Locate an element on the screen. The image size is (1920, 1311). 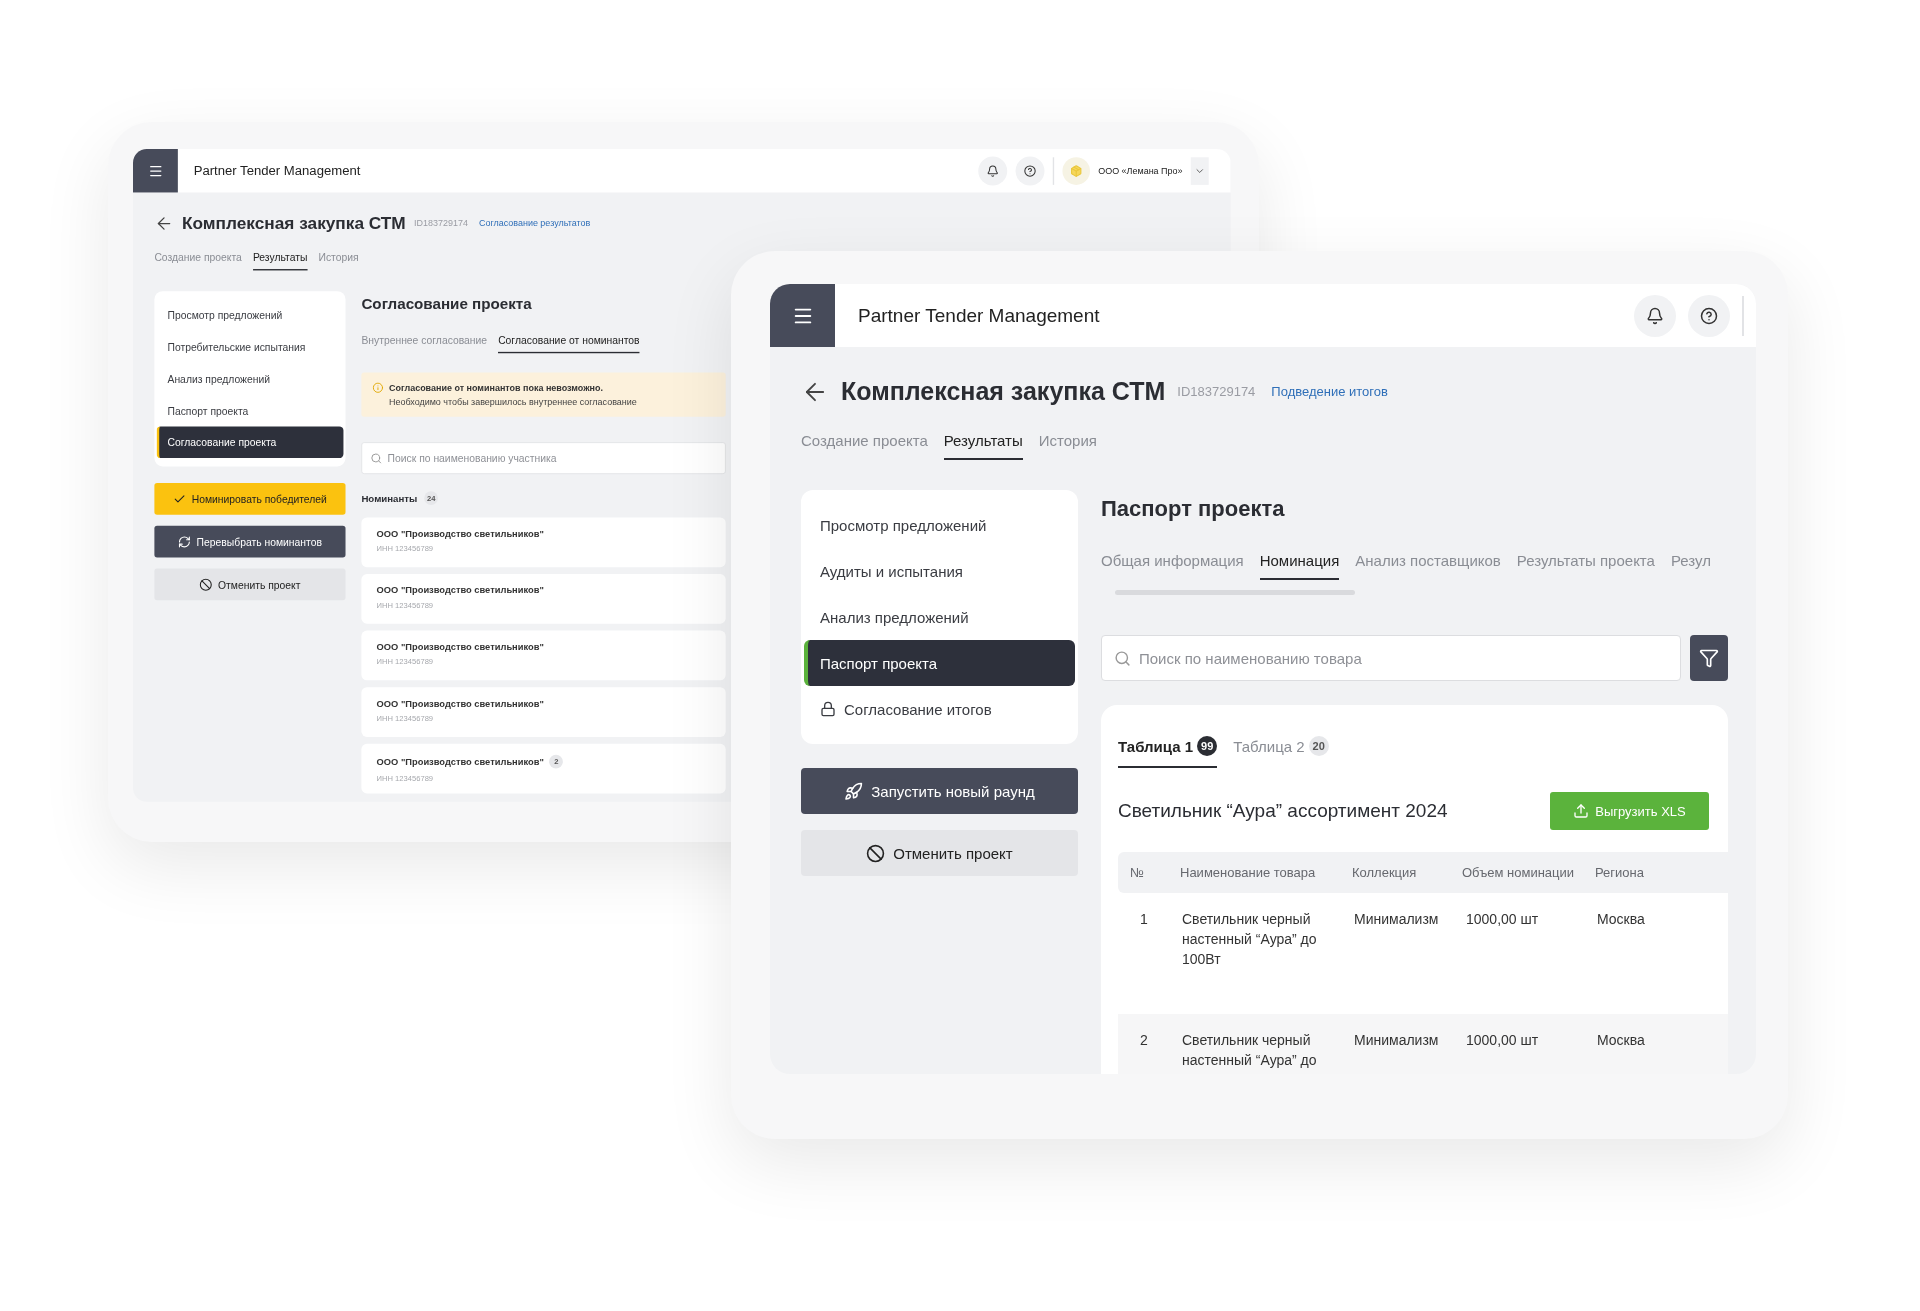
table-cell-text: 1 is located at coordinates (1144, 919).